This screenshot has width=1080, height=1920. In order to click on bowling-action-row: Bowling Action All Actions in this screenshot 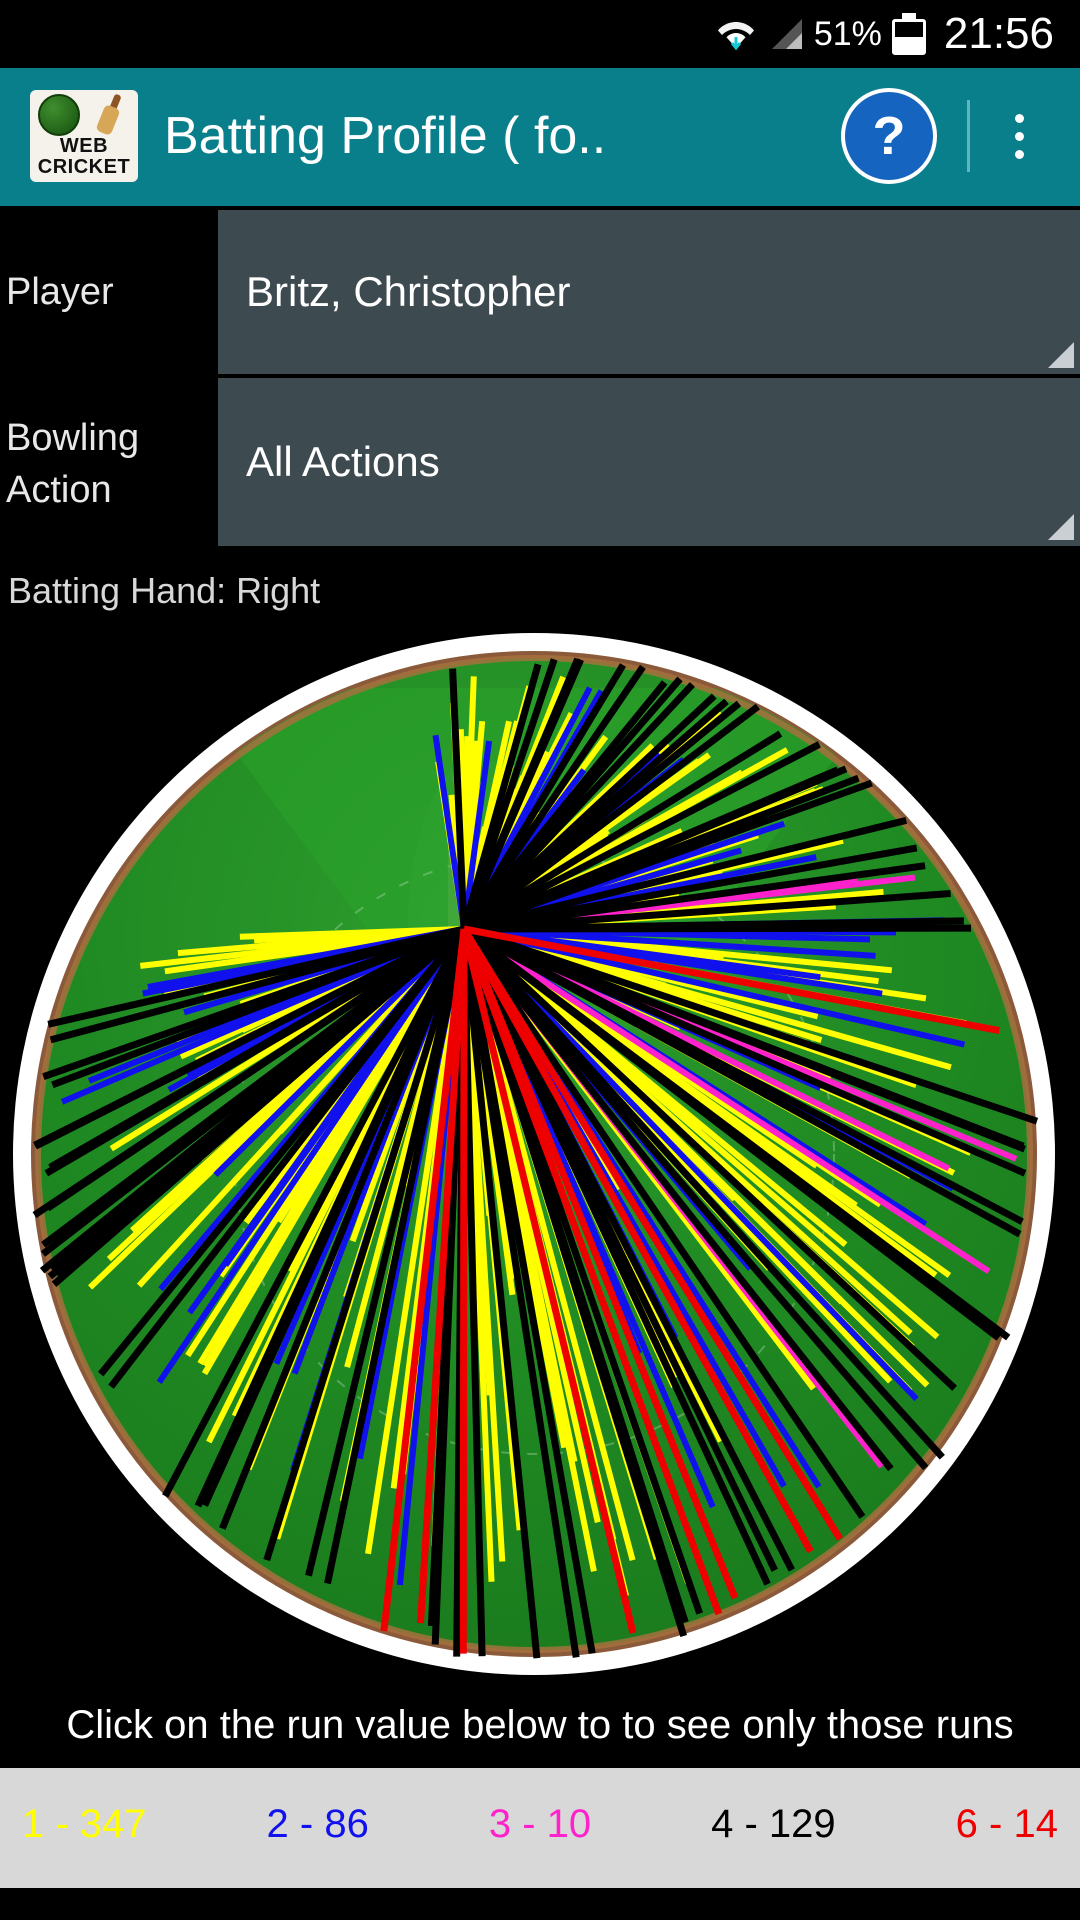, I will do `click(540, 464)`.